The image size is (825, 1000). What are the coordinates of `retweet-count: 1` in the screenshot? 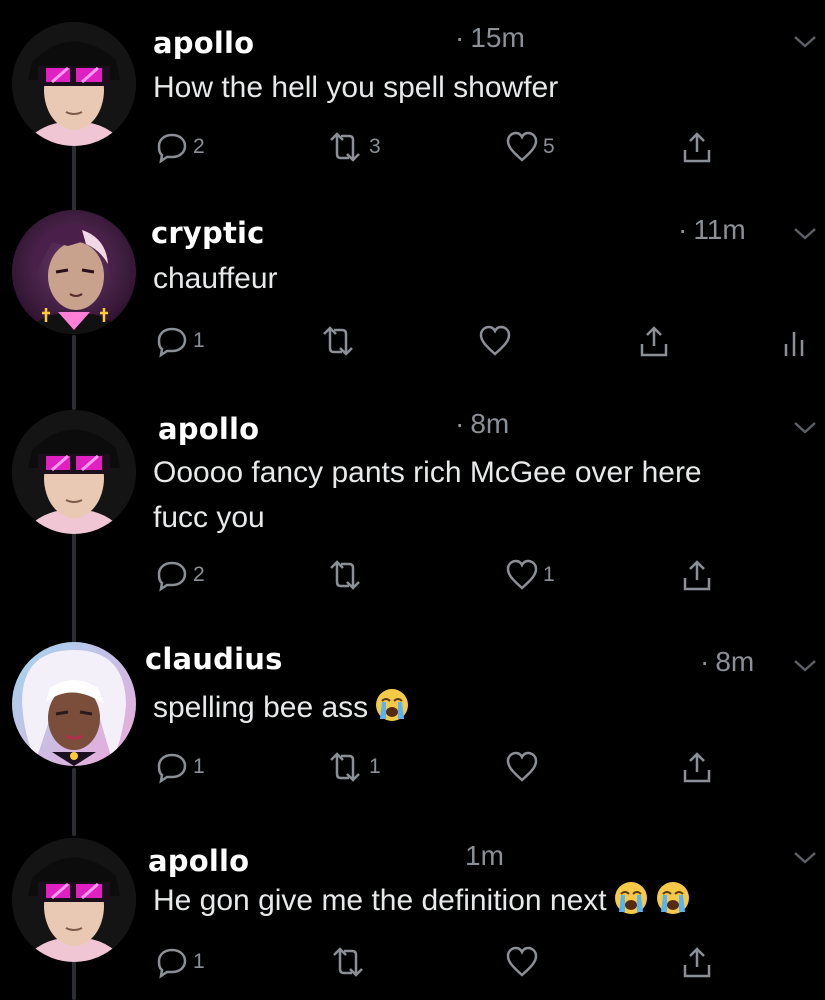 It's located at (375, 766).